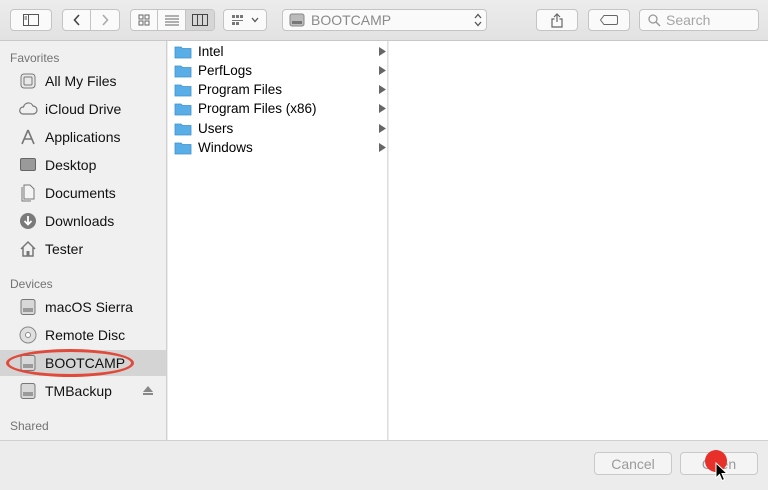  I want to click on mouse-cursor-icon, so click(722, 472).